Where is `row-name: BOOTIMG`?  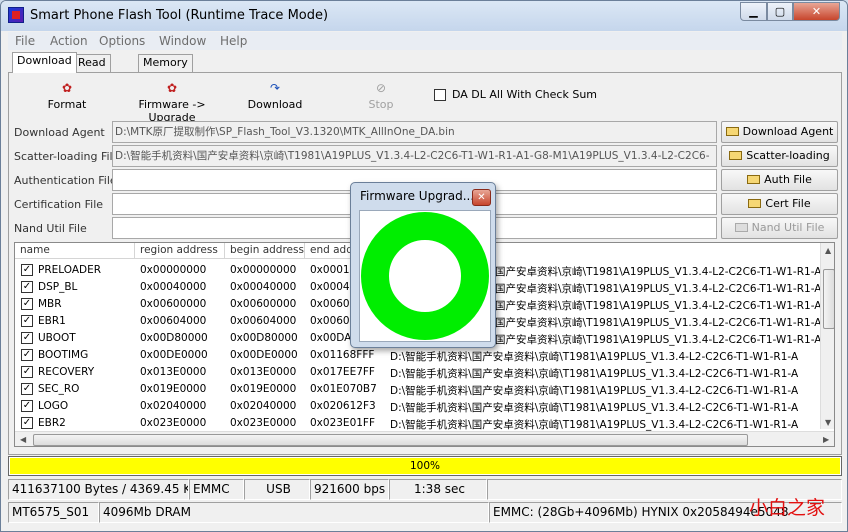 row-name: BOOTIMG is located at coordinates (63, 355).